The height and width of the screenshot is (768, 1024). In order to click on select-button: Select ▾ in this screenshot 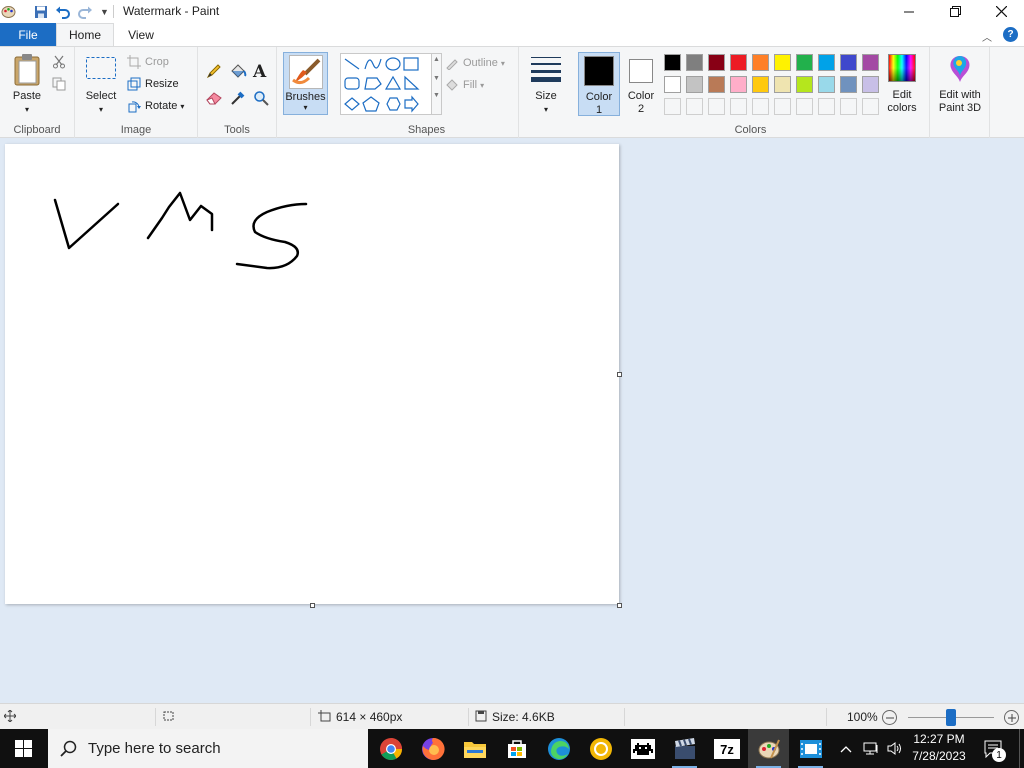, I will do `click(101, 85)`.